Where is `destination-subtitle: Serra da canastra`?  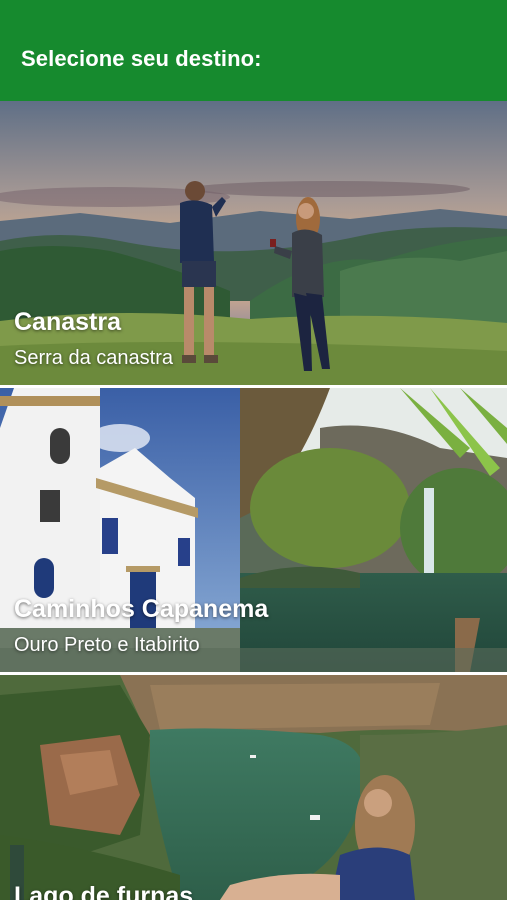 destination-subtitle: Serra da canastra is located at coordinates (93, 358).